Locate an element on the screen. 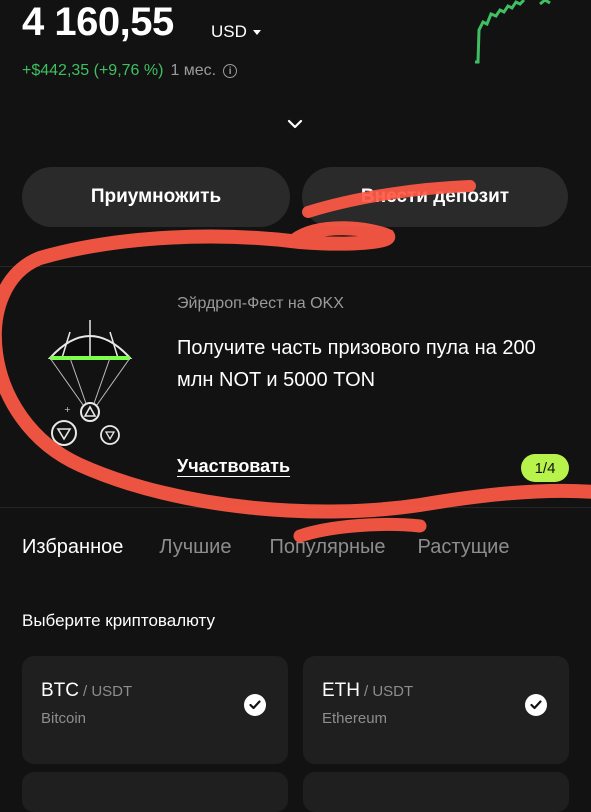 The height and width of the screenshot is (812, 591). balance-change: +$442,35 (+9,76 %) is located at coordinates (93, 70).